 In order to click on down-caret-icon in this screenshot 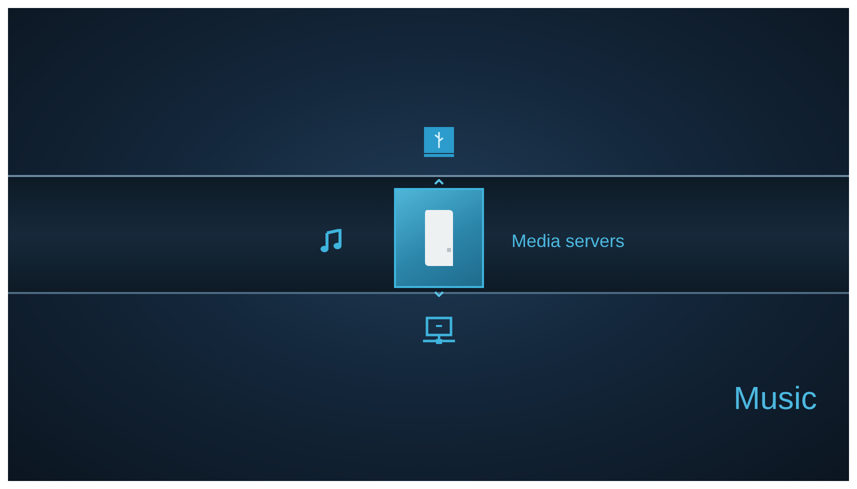, I will do `click(439, 294)`.